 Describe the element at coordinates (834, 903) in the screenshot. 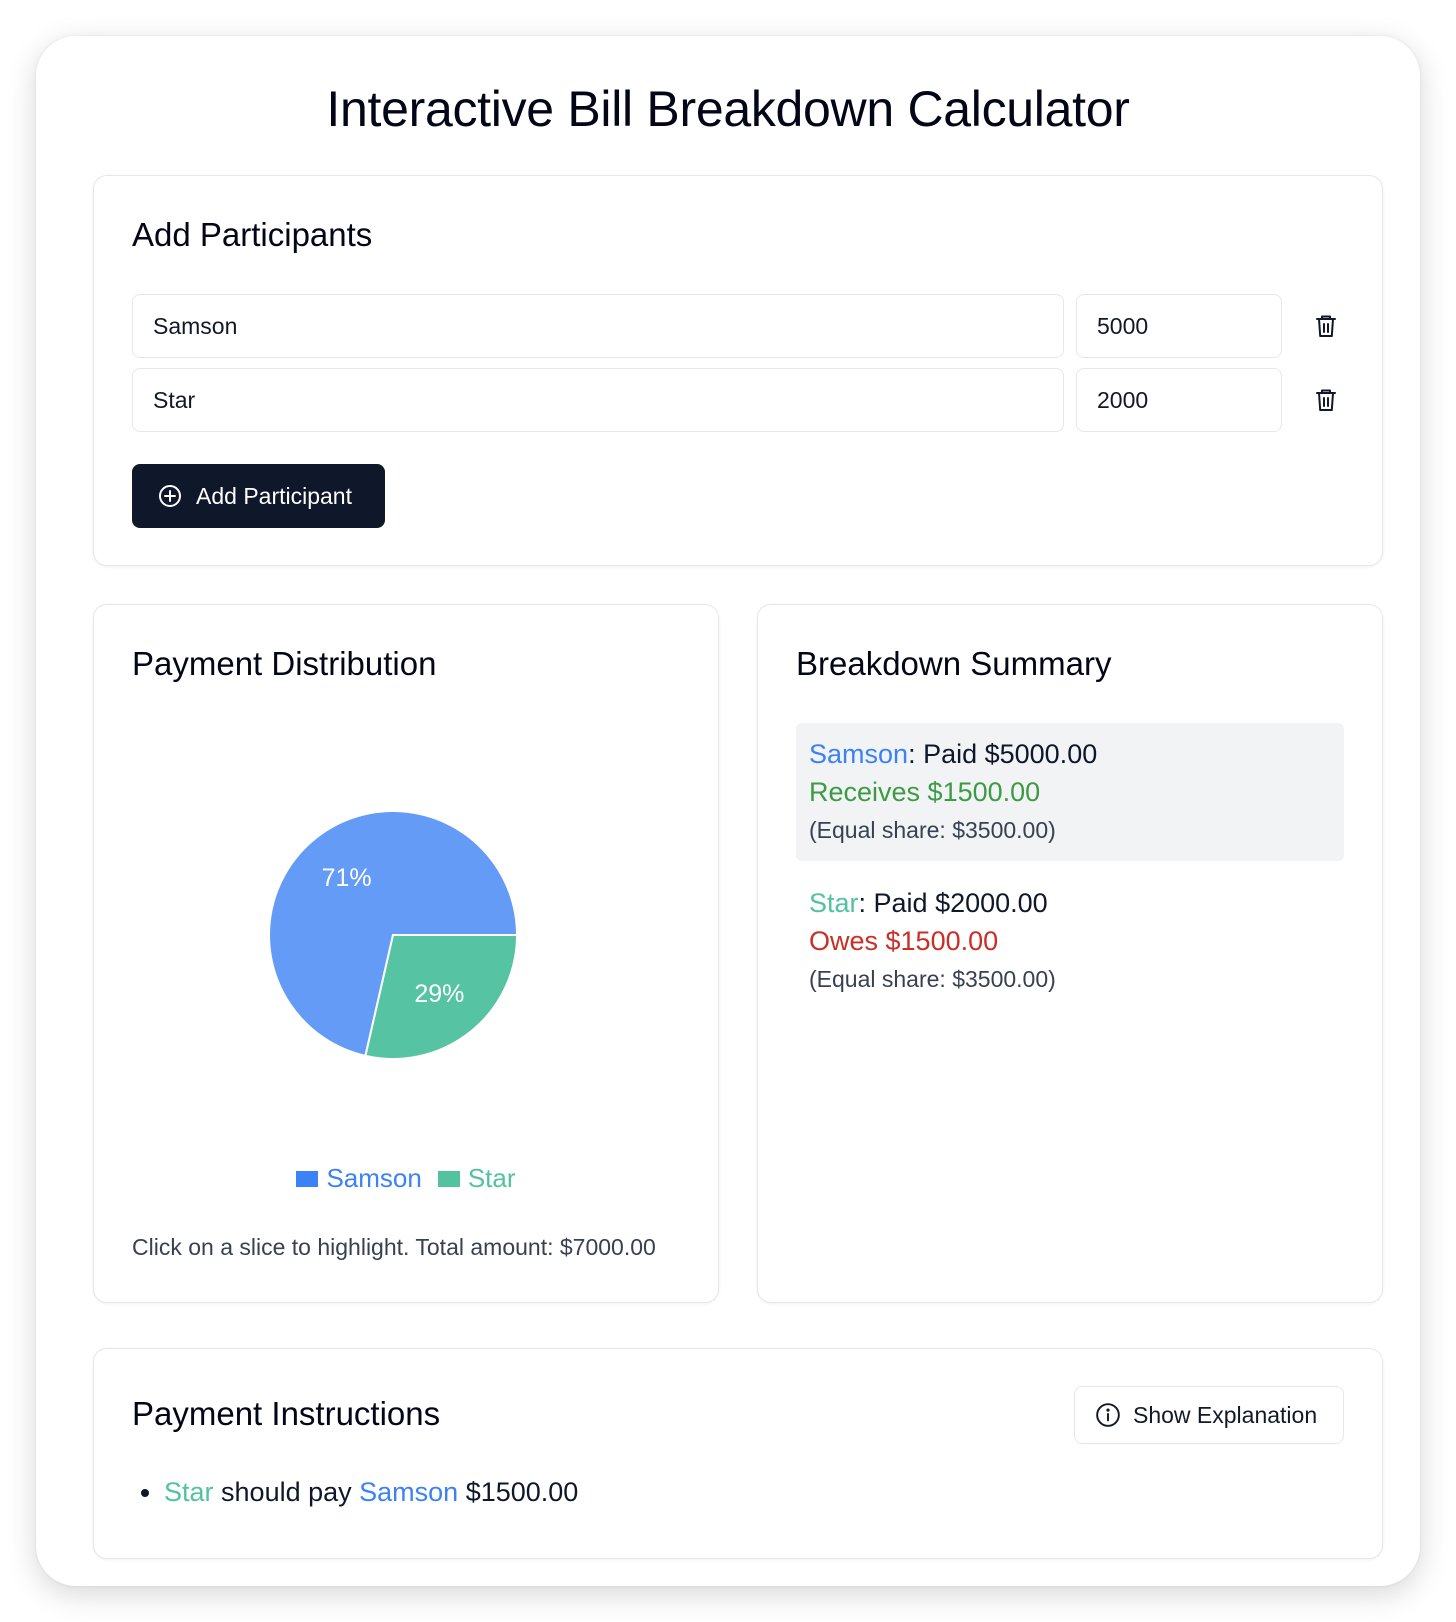

I see `summary-participant-name: Star` at that location.